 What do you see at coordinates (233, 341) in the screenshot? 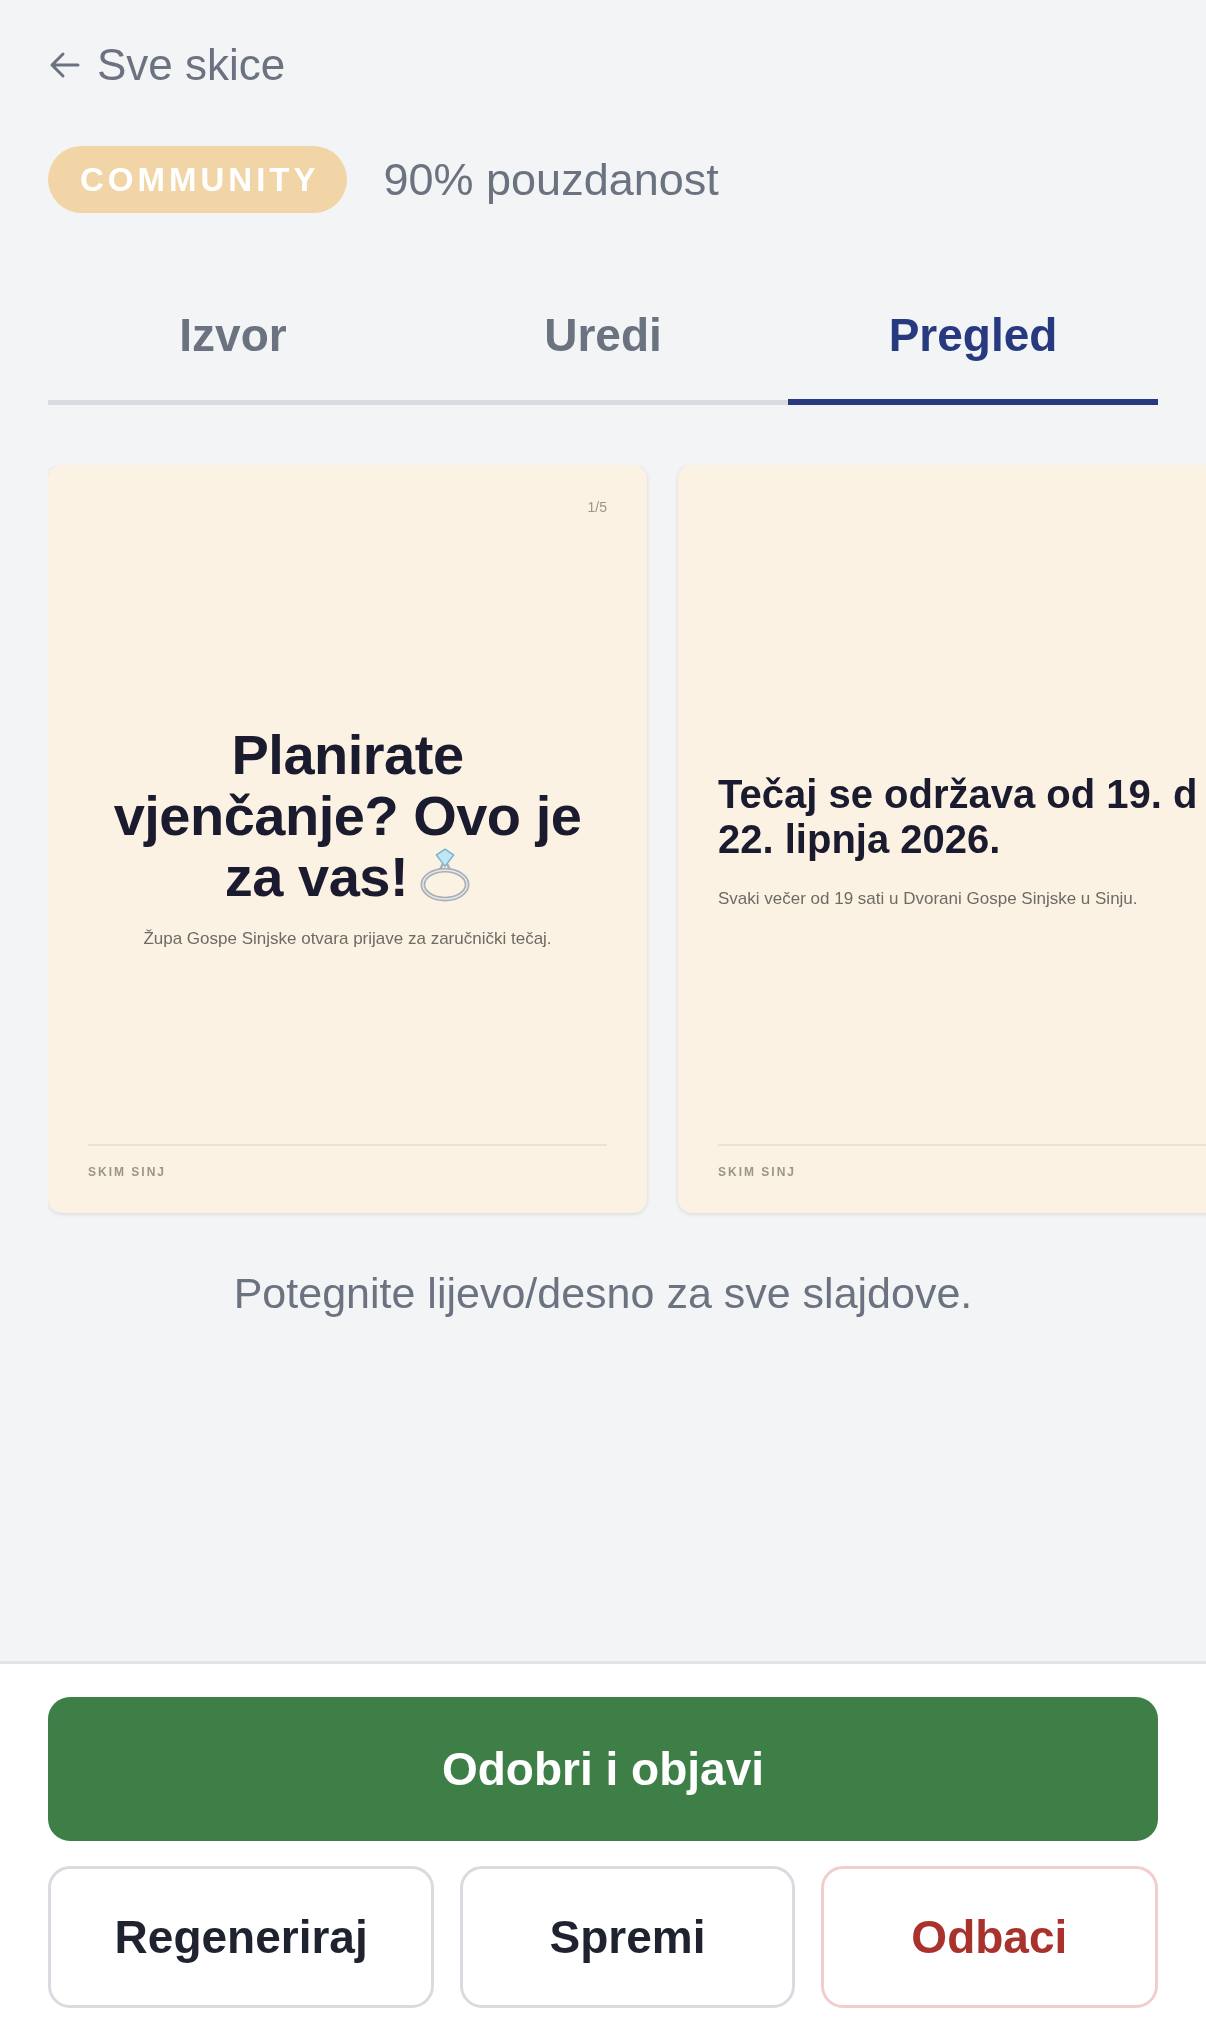
I see `tab: Izvor` at bounding box center [233, 341].